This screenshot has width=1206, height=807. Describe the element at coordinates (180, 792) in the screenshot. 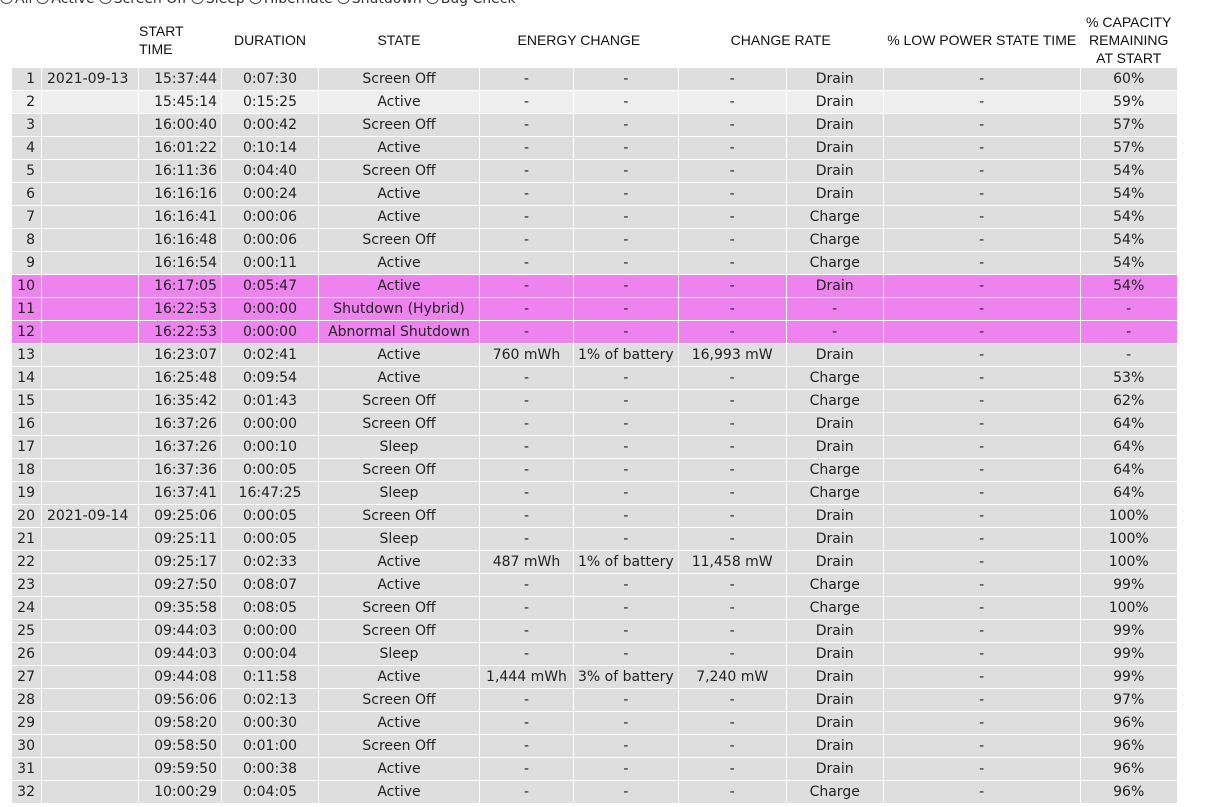

I see `cell-start-time: 10:00:29` at that location.